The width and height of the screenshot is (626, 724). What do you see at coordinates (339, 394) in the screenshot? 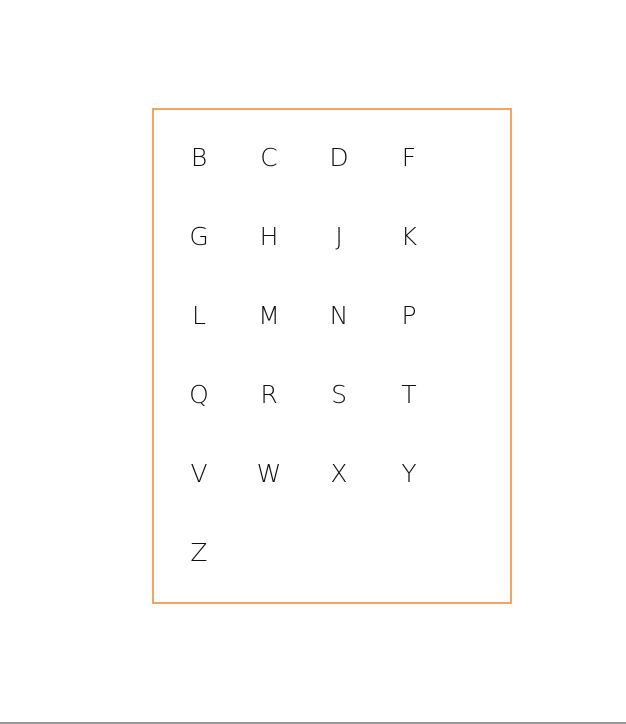
I see `letter-key-s: S` at bounding box center [339, 394].